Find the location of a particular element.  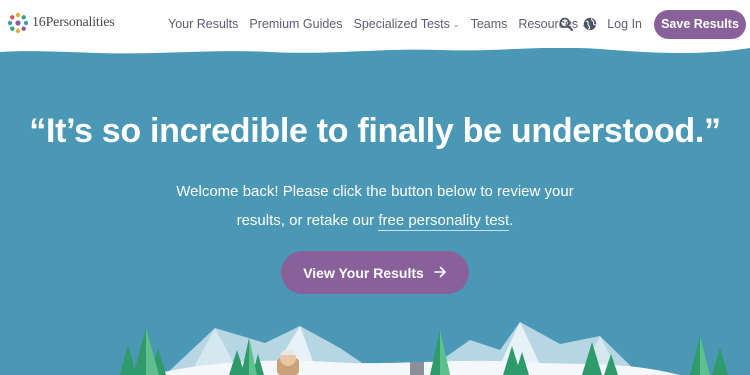

welcome-line-2-prefix: results, or retake our is located at coordinates (307, 220).